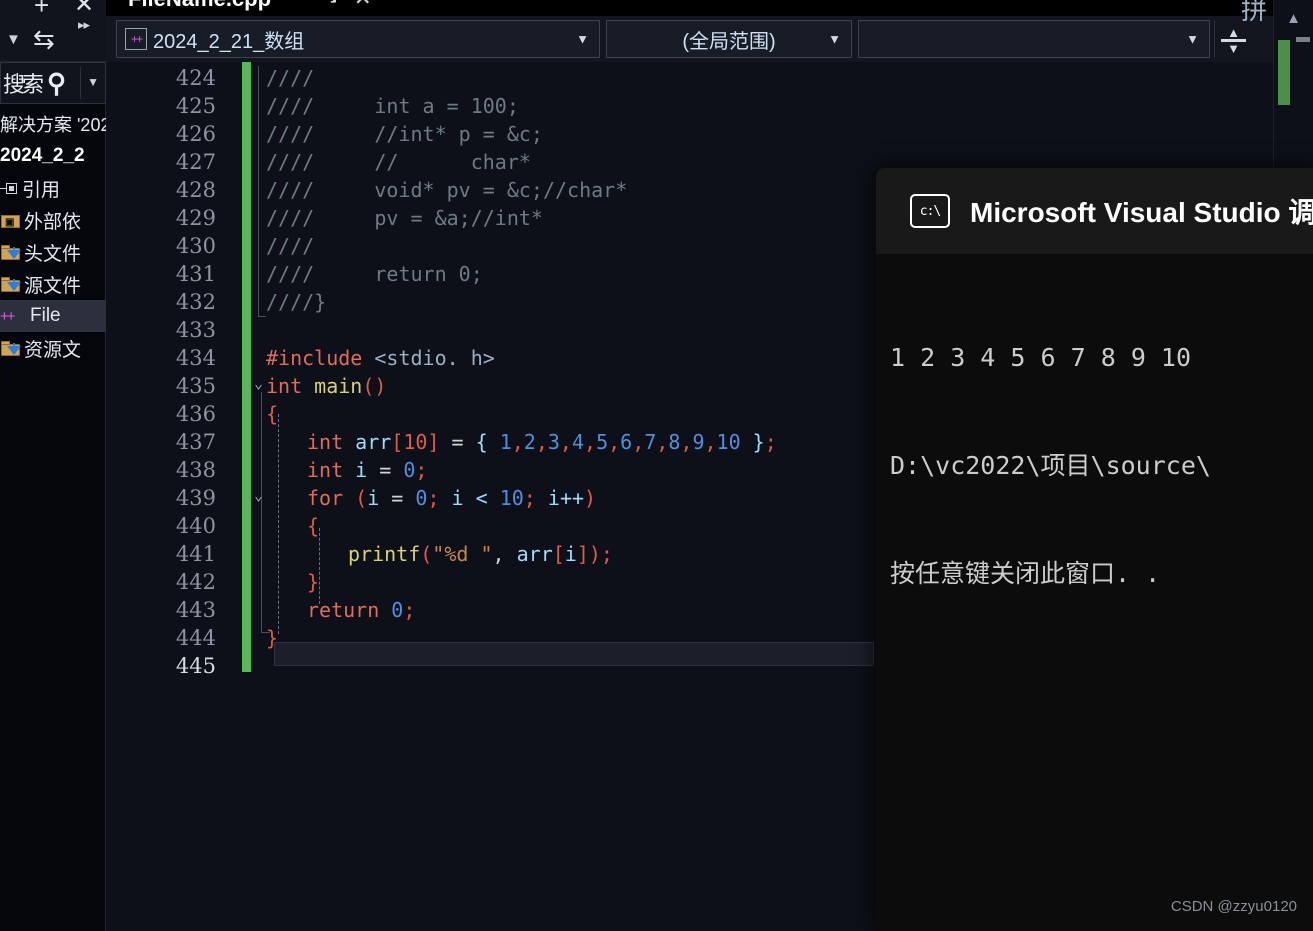  Describe the element at coordinates (84, 24) in the screenshot. I see `chevron-double-right-icon: ▸▸` at that location.